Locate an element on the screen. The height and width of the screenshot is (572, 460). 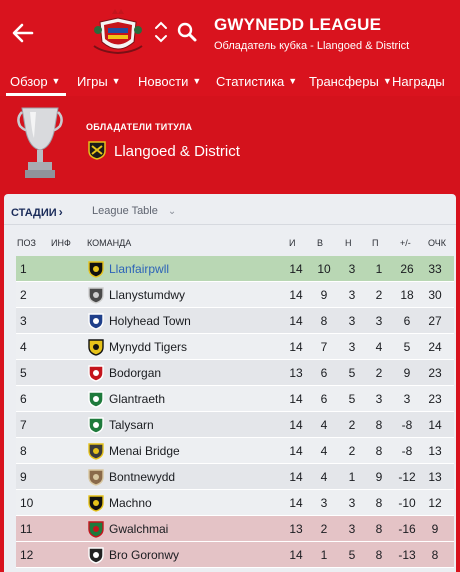
cell-pts: 8 is located at coordinates (435, 555).